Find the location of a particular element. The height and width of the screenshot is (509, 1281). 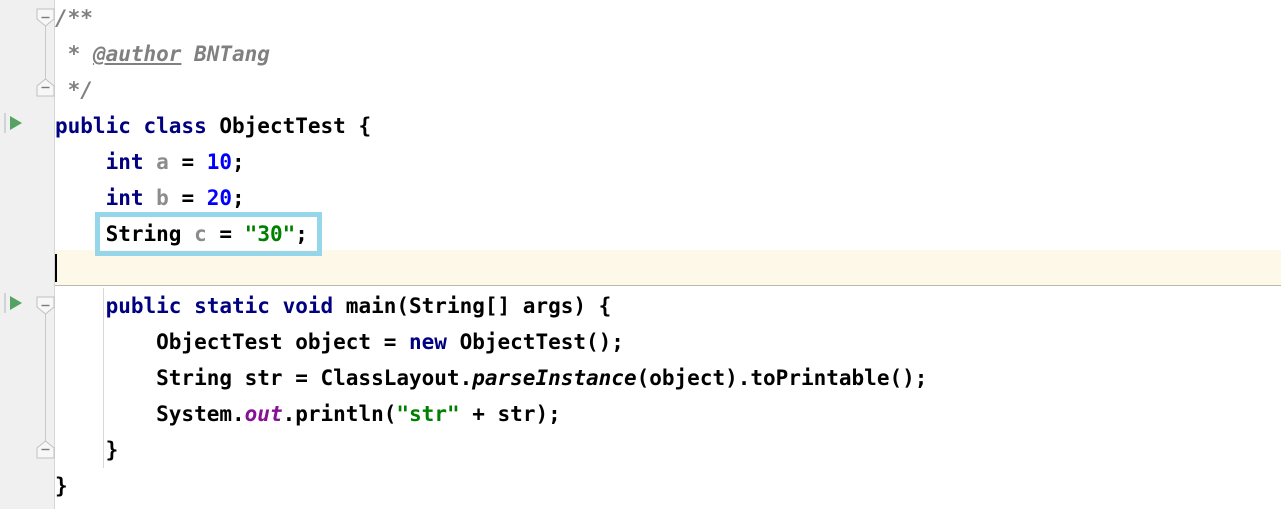

code-line-12: System.out.println("str" + str); is located at coordinates (308, 414).